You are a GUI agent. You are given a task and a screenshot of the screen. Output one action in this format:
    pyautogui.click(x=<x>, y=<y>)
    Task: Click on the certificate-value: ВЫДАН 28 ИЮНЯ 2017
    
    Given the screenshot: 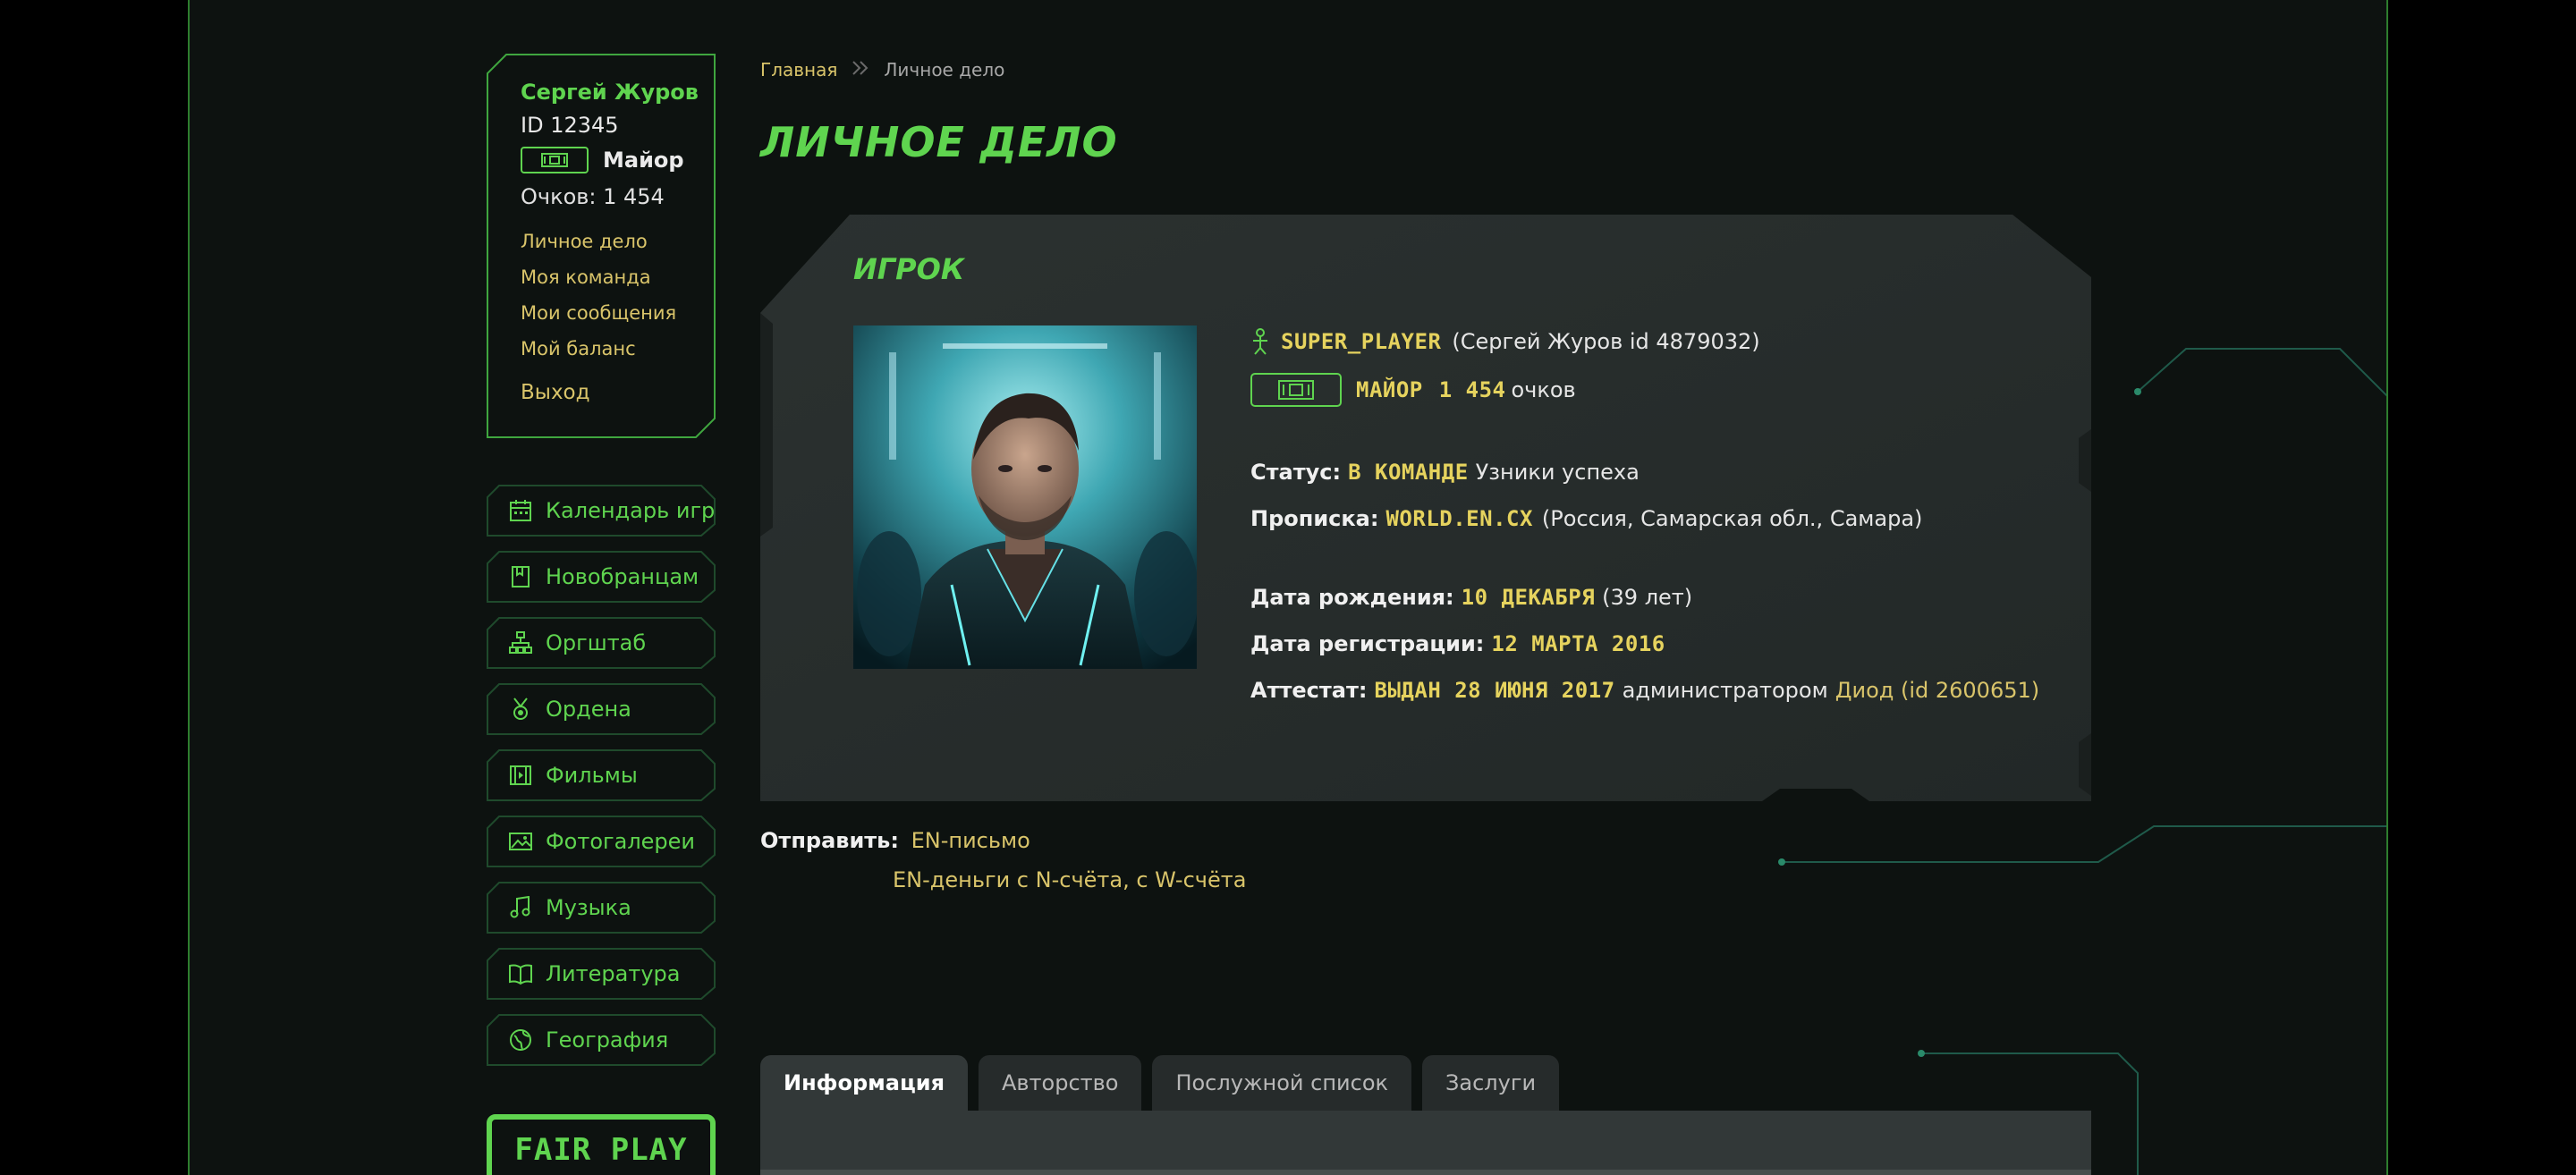 What is the action you would take?
    pyautogui.click(x=1494, y=690)
    